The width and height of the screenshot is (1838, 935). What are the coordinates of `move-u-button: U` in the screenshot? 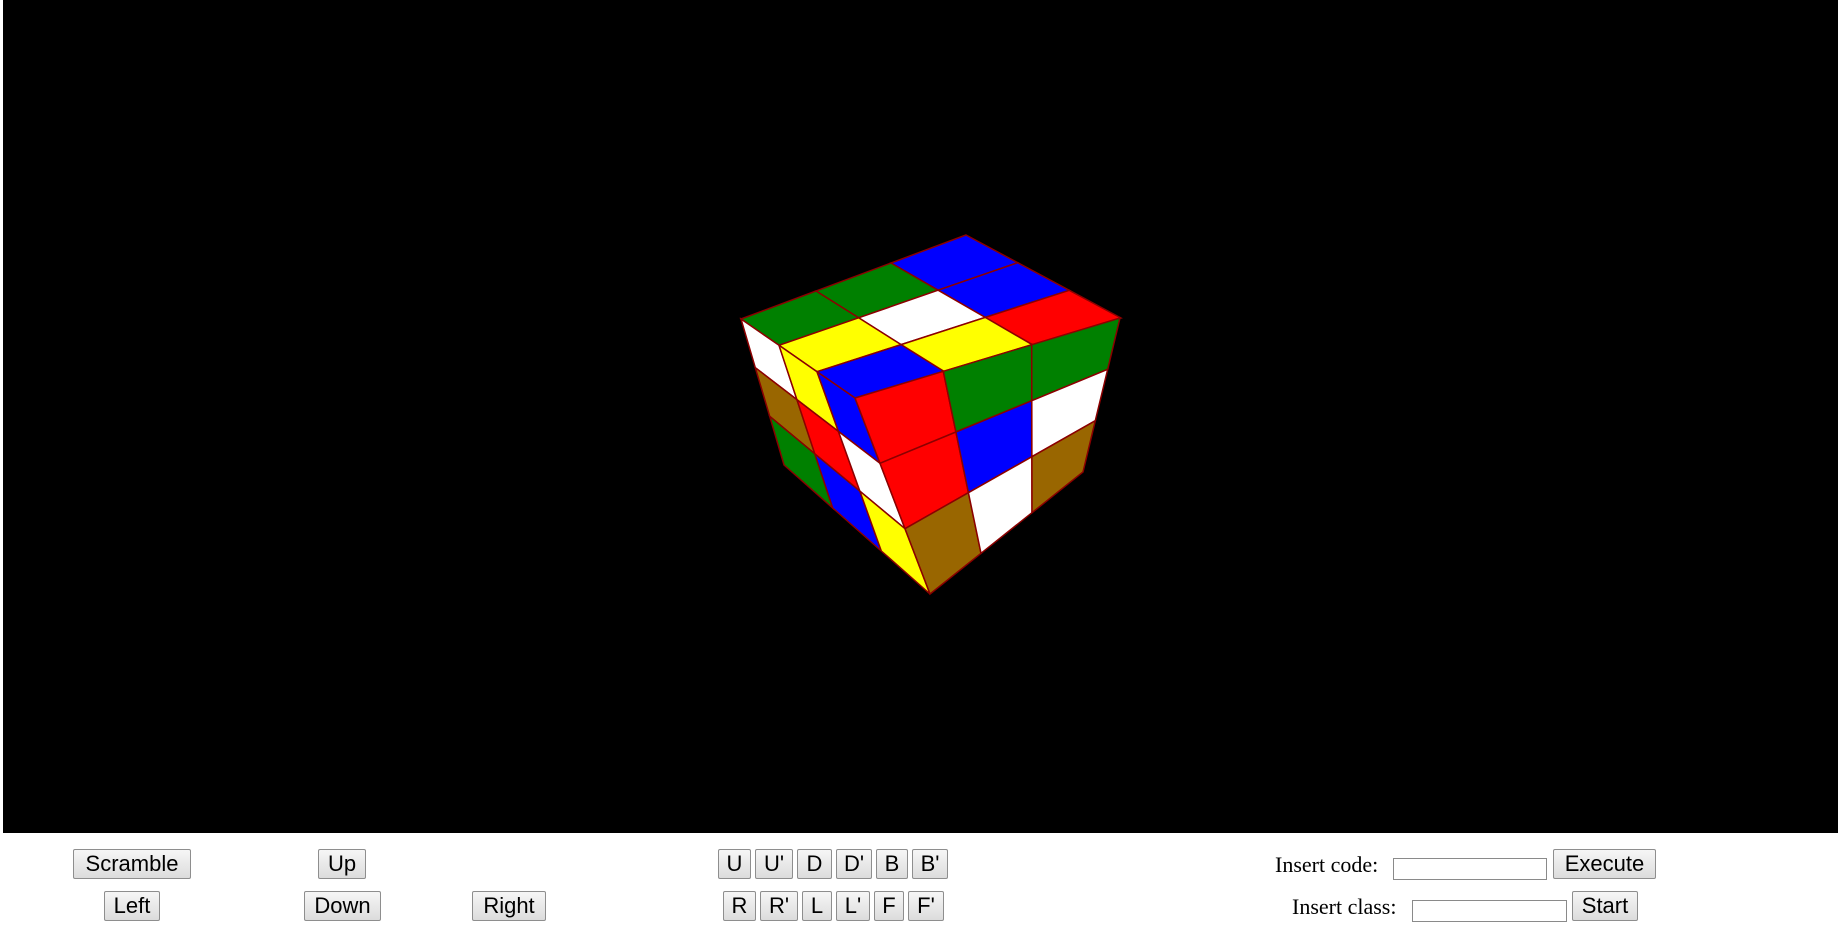 It's located at (734, 864).